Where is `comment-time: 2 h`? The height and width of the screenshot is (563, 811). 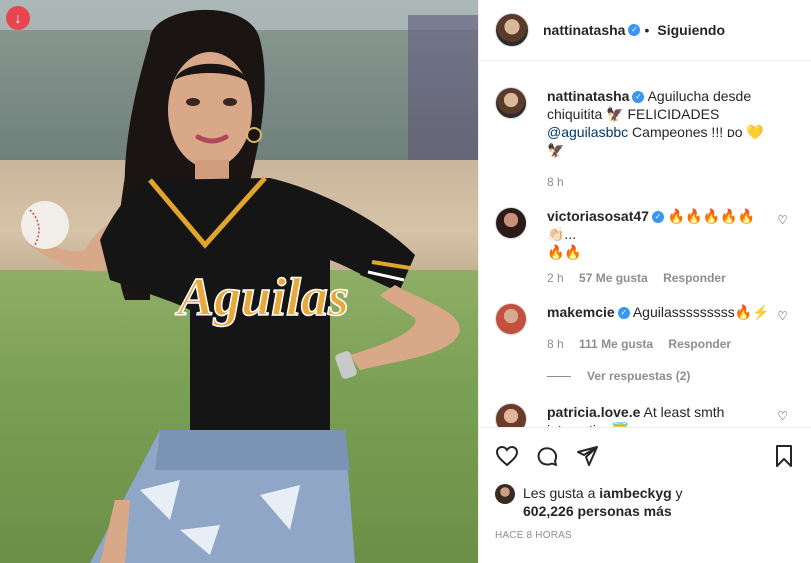
comment-time: 2 h is located at coordinates (555, 278).